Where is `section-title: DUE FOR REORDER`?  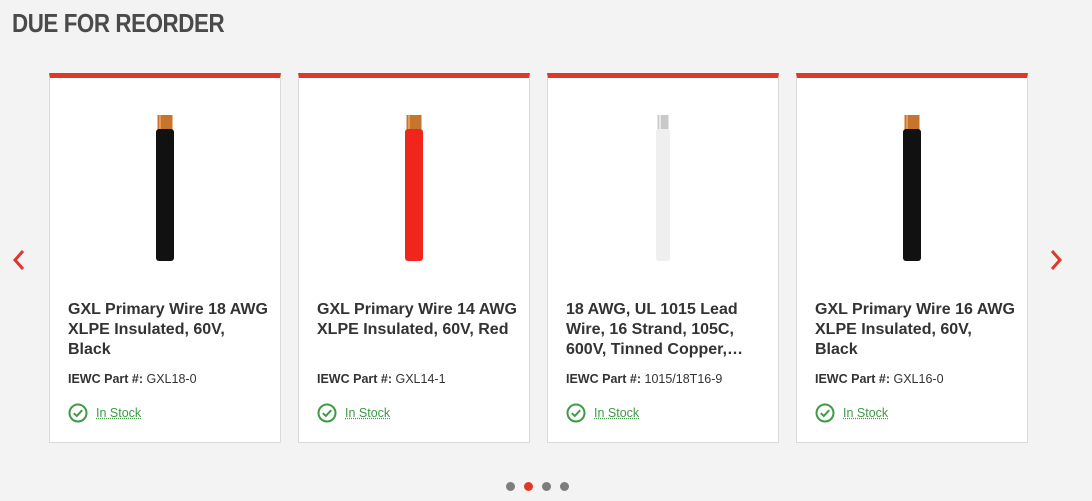 section-title: DUE FOR REORDER is located at coordinates (118, 23).